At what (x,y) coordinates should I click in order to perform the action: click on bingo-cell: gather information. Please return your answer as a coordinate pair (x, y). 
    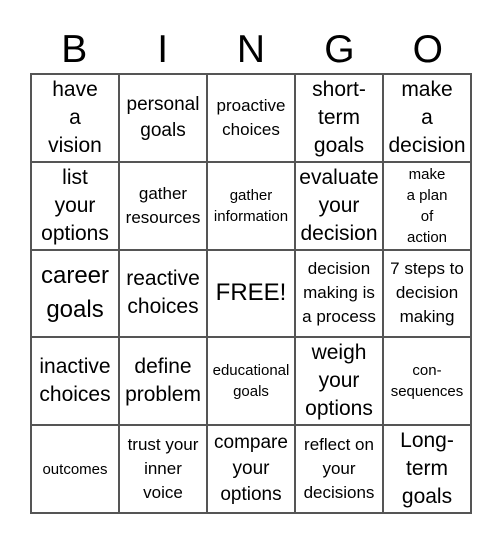
    Looking at the image, I should click on (251, 205).